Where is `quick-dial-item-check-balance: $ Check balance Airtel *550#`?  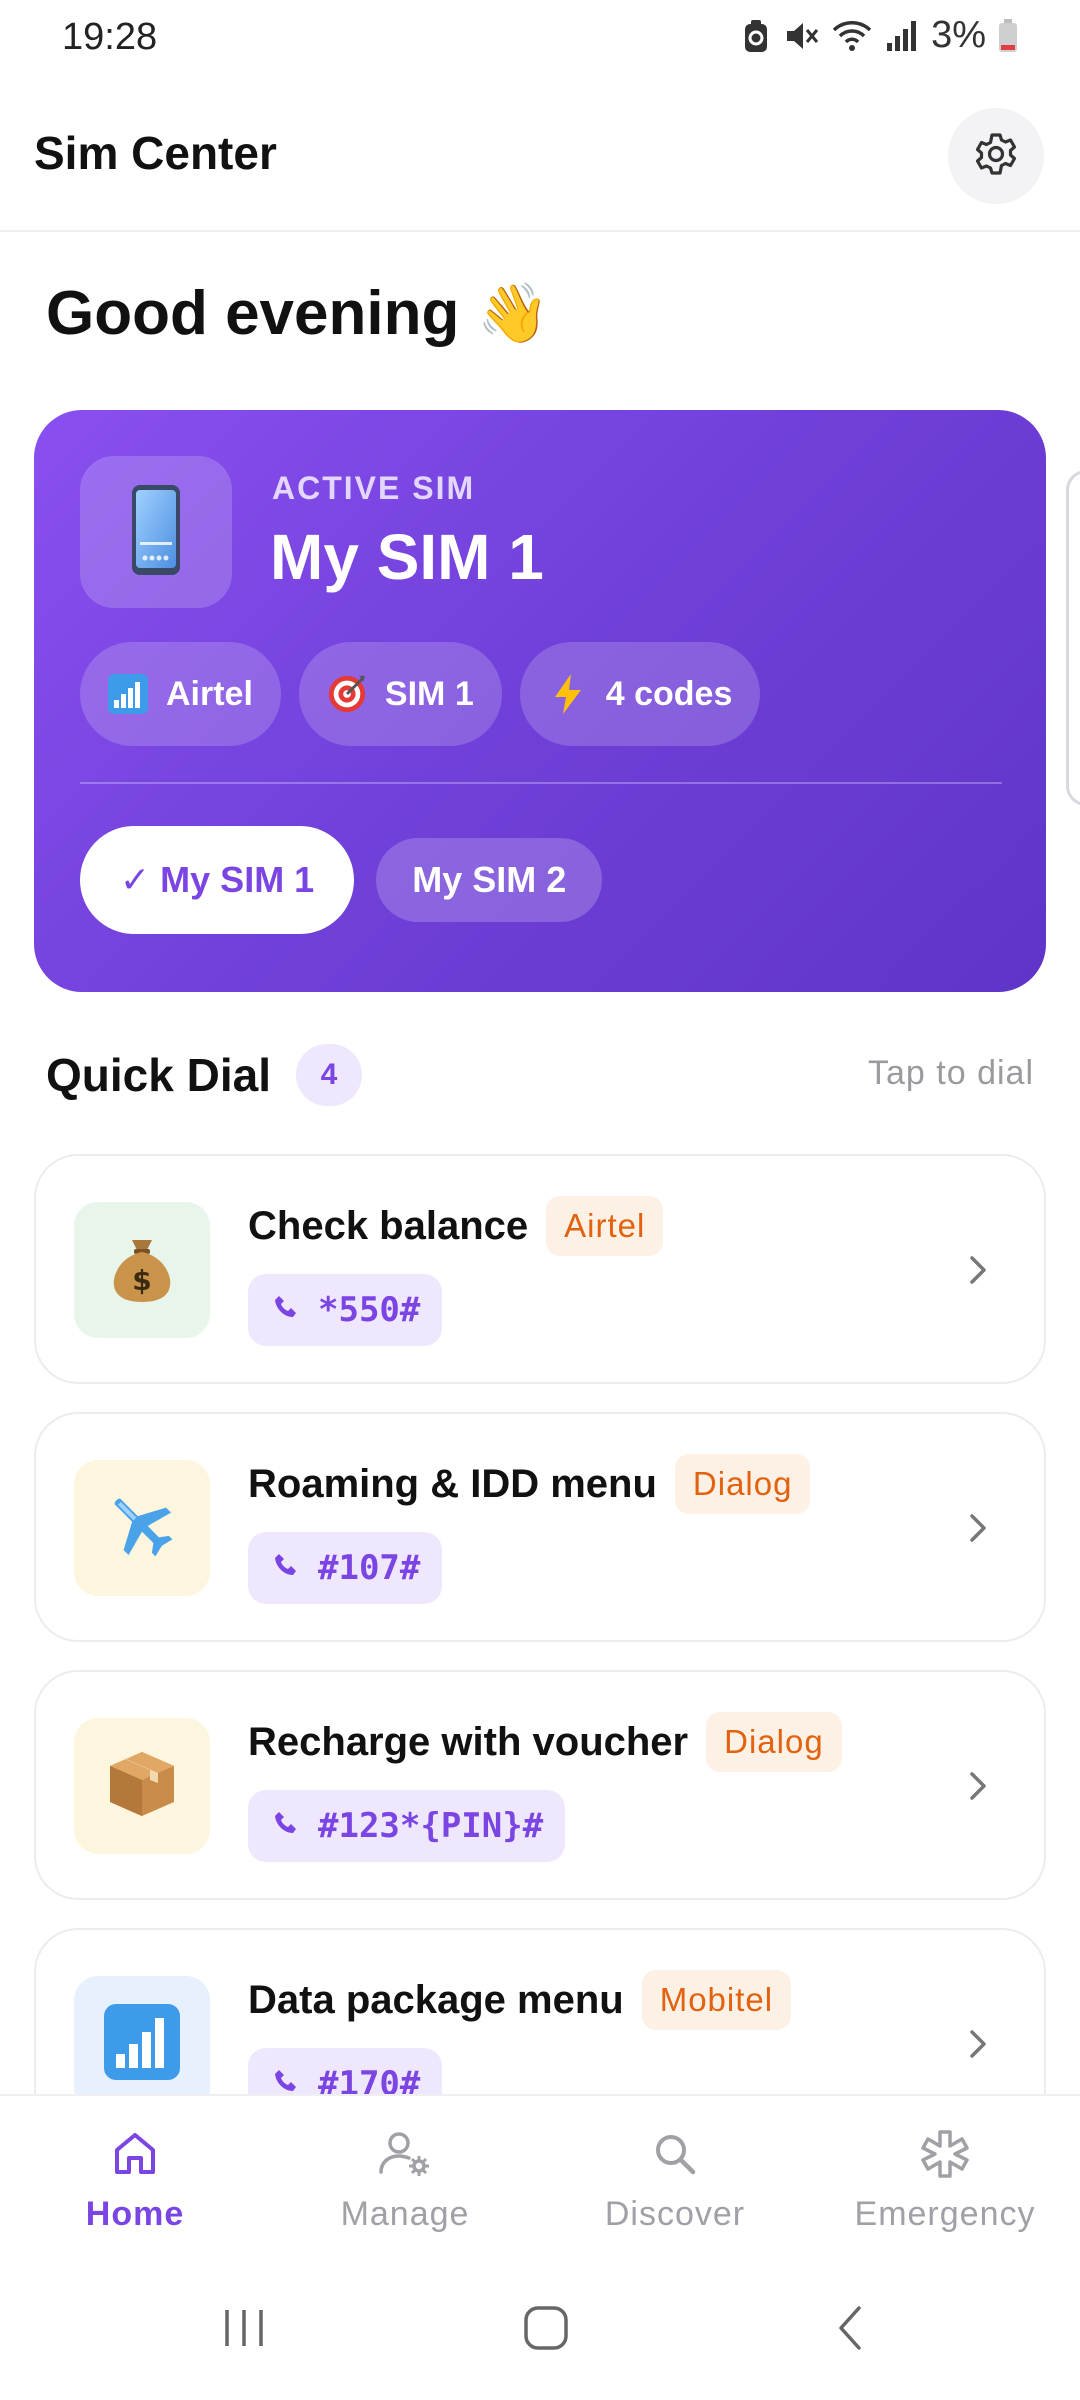 quick-dial-item-check-balance: $ Check balance Airtel *550# is located at coordinates (540, 1269).